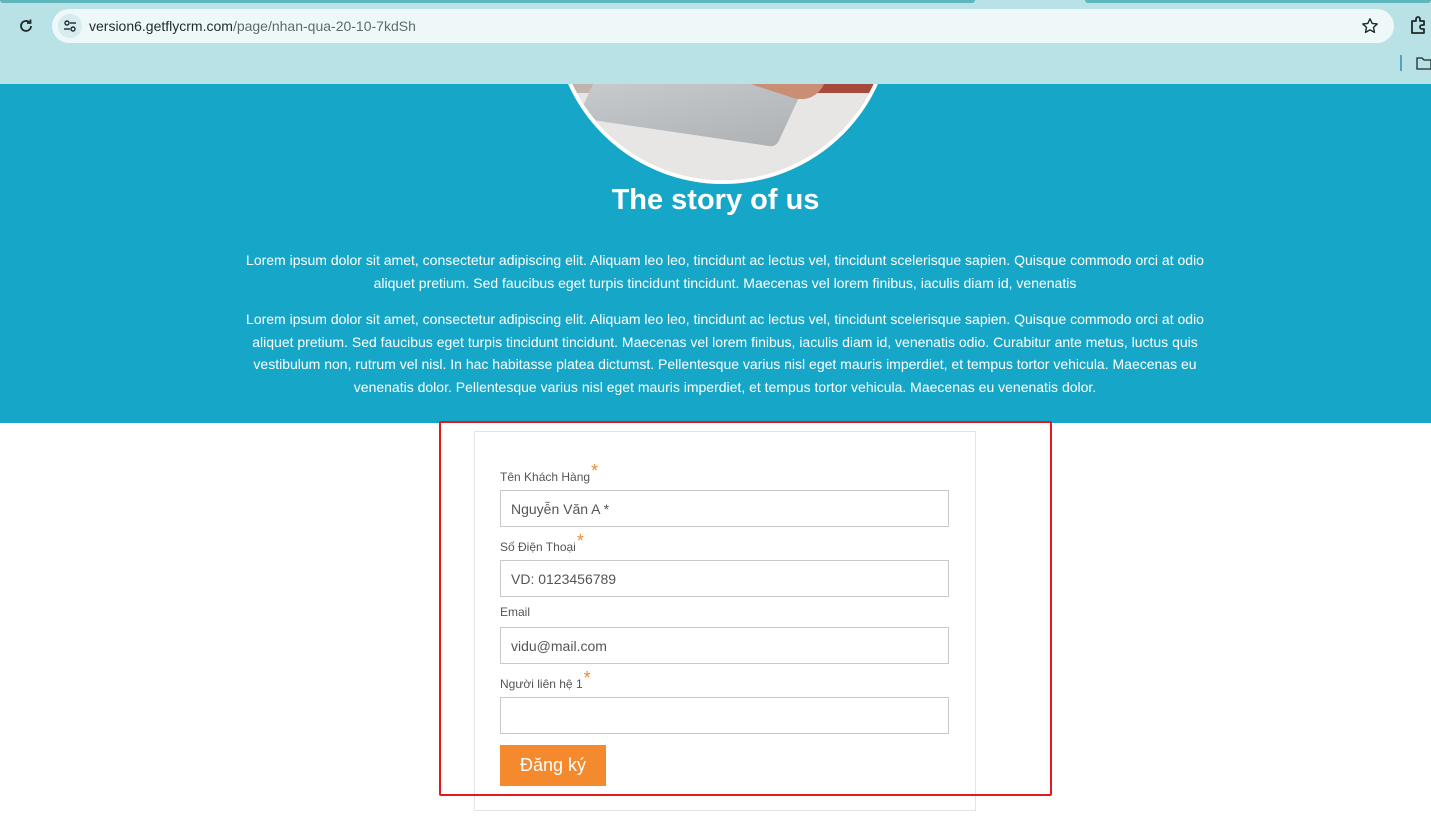 The height and width of the screenshot is (821, 1431). Describe the element at coordinates (1401, 63) in the screenshot. I see `bookmark-bar-divider` at that location.